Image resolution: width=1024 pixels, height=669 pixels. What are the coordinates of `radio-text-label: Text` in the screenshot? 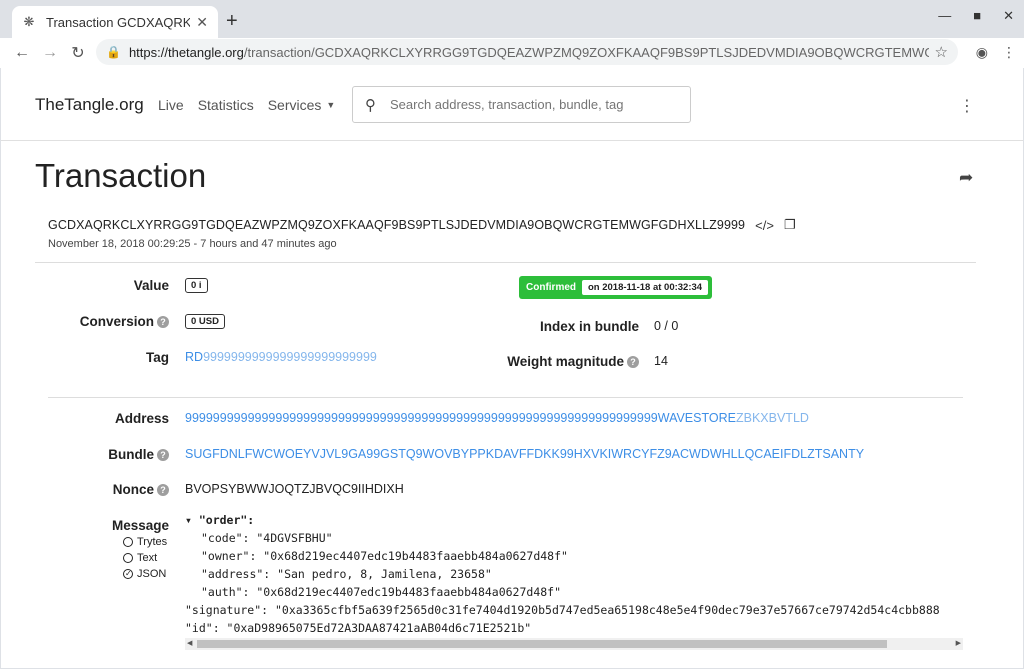 It's located at (147, 557).